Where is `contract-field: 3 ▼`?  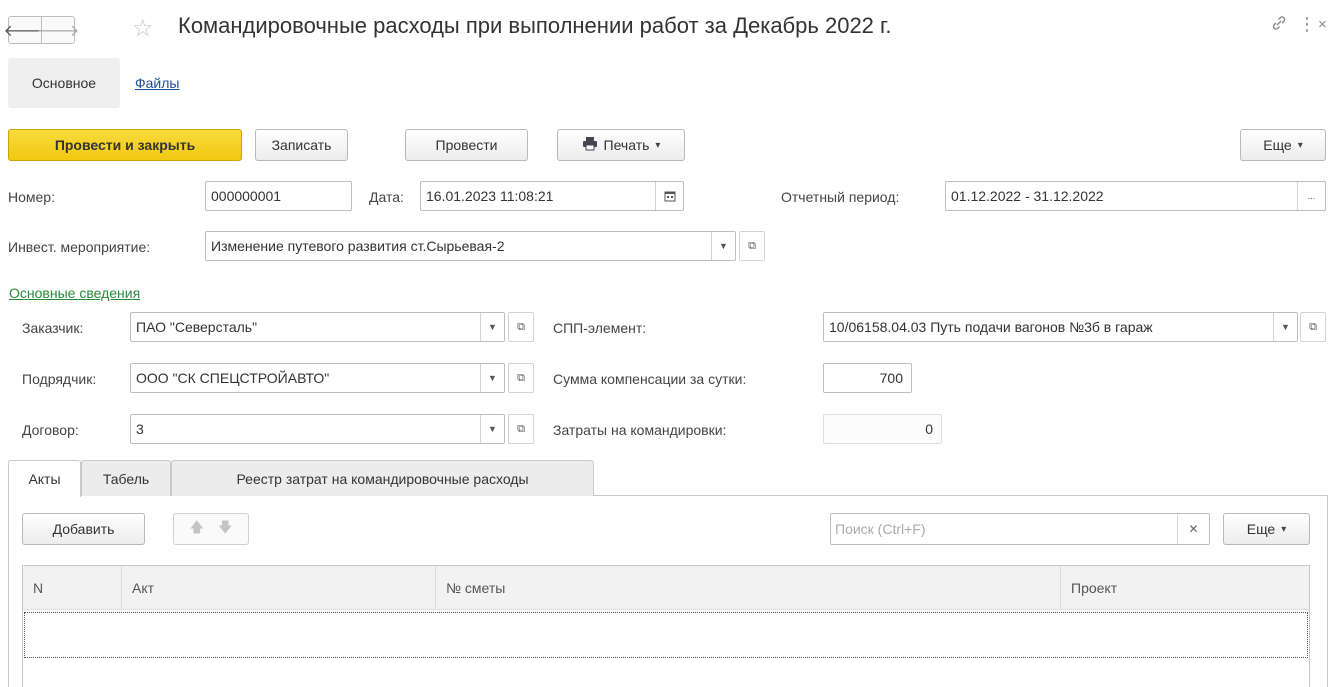
contract-field: 3 ▼ is located at coordinates (317, 429).